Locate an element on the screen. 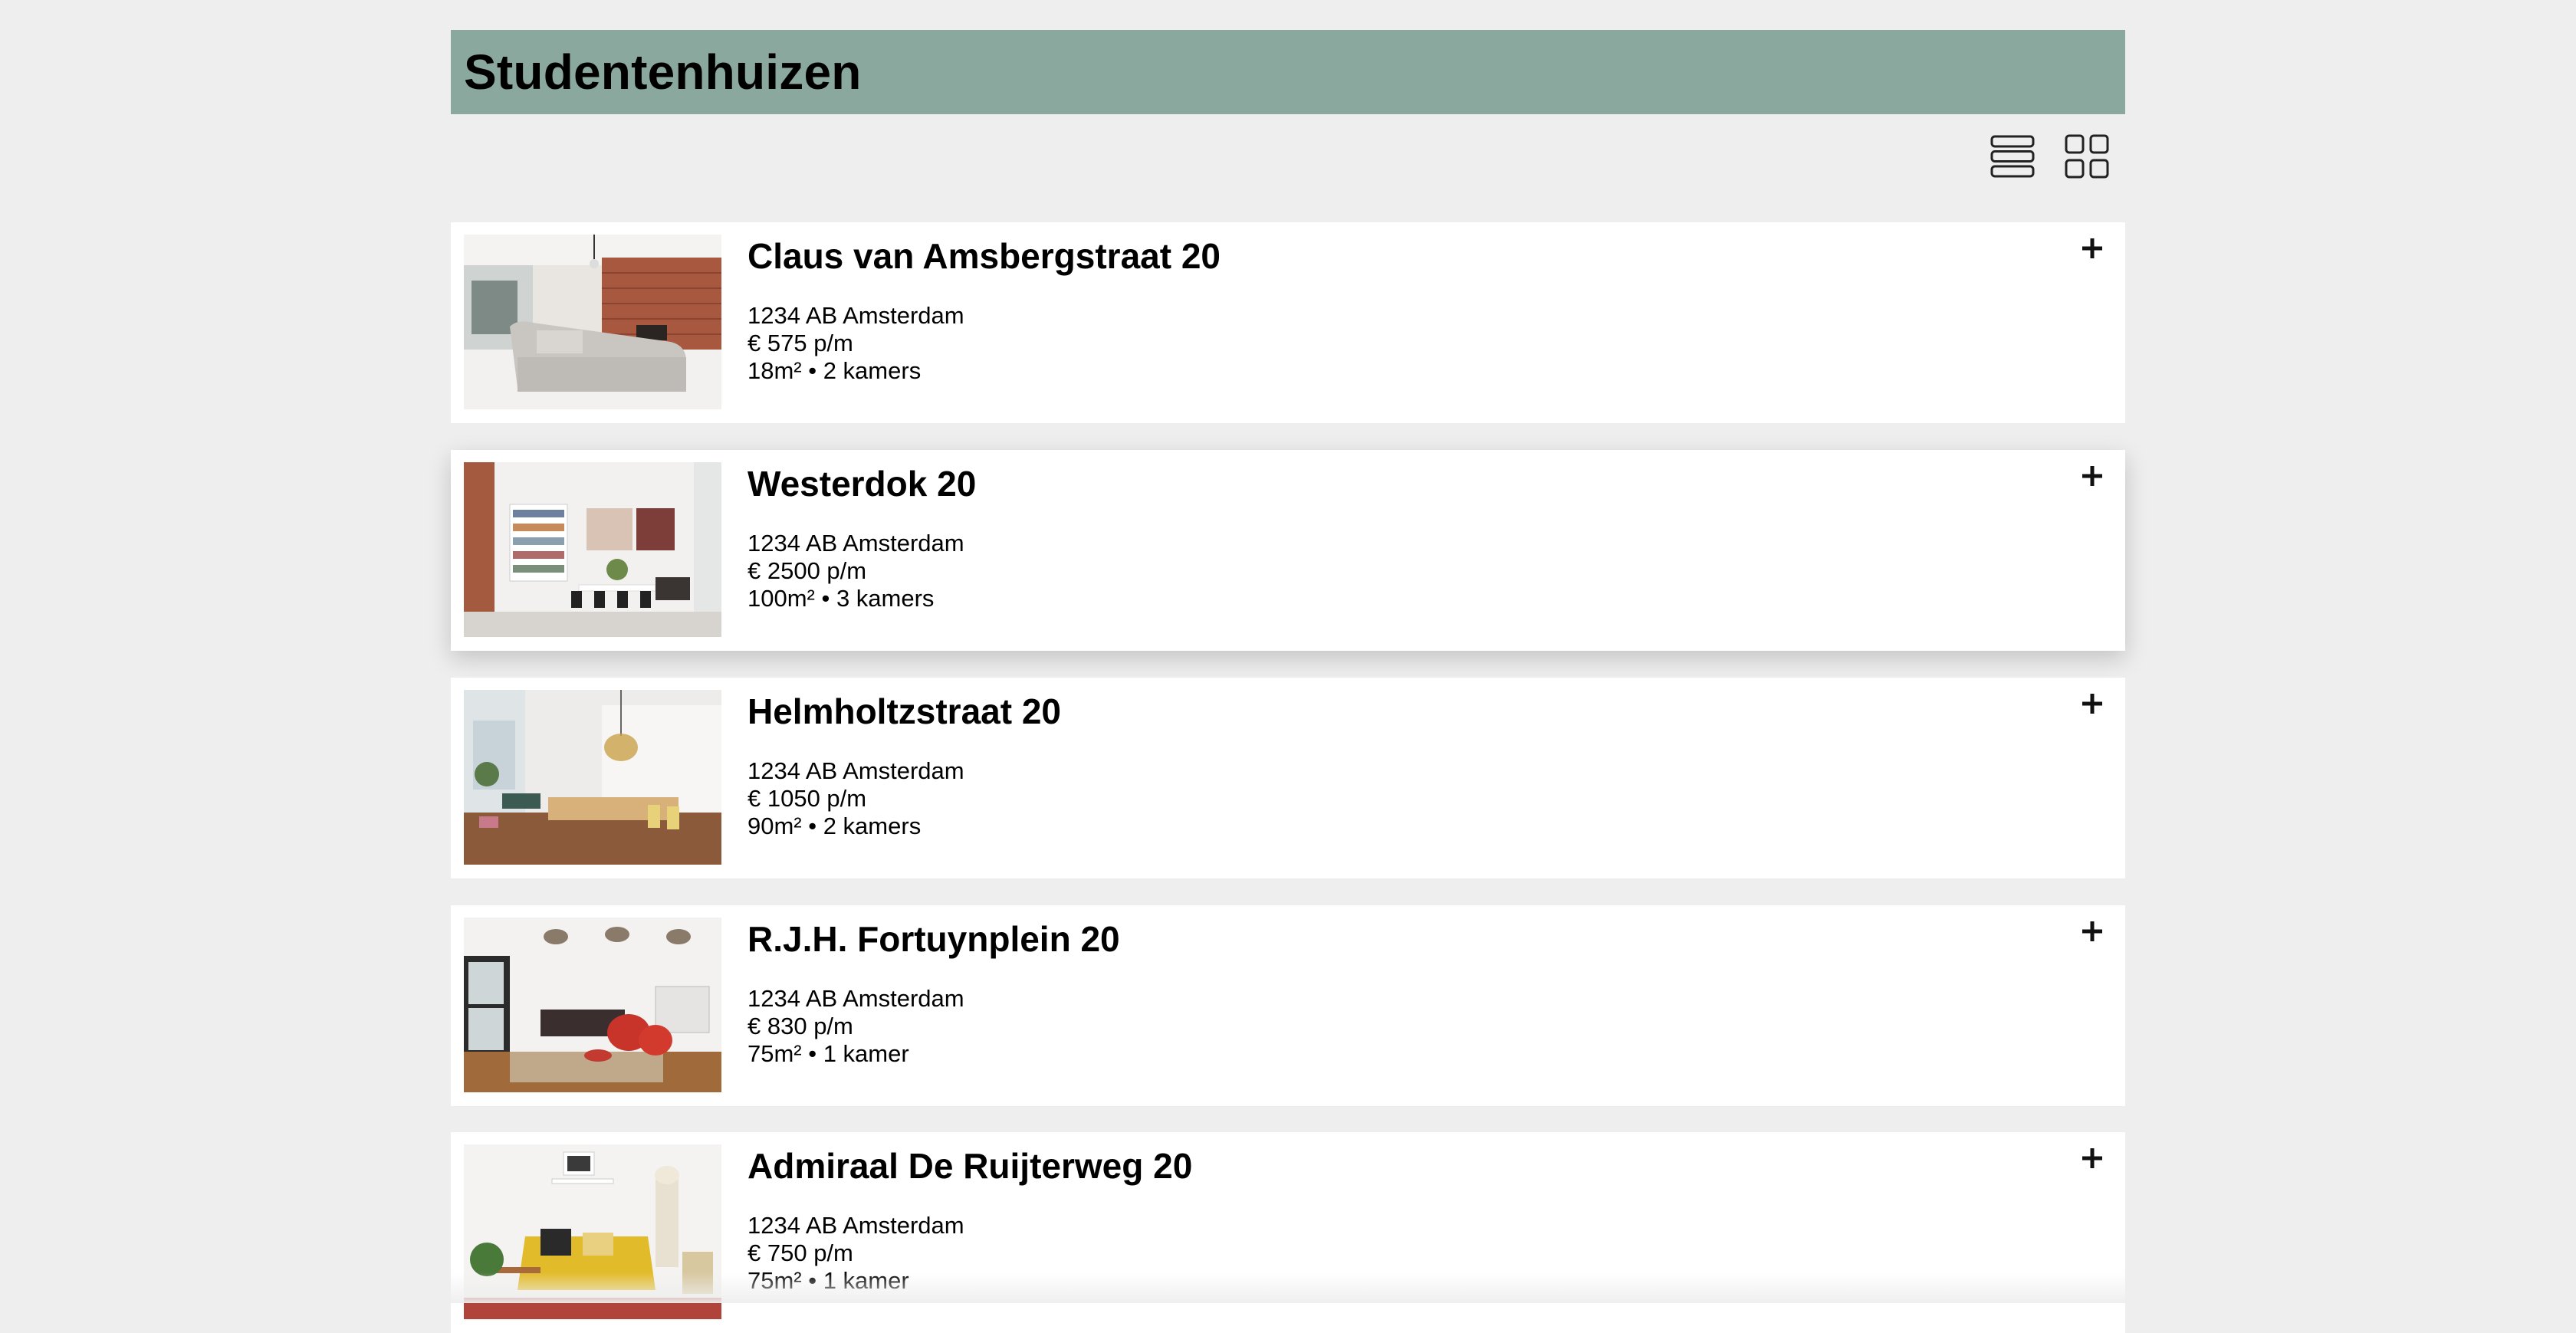 The image size is (2576, 1333). page-header: Studentenhuizen is located at coordinates (1288, 72).